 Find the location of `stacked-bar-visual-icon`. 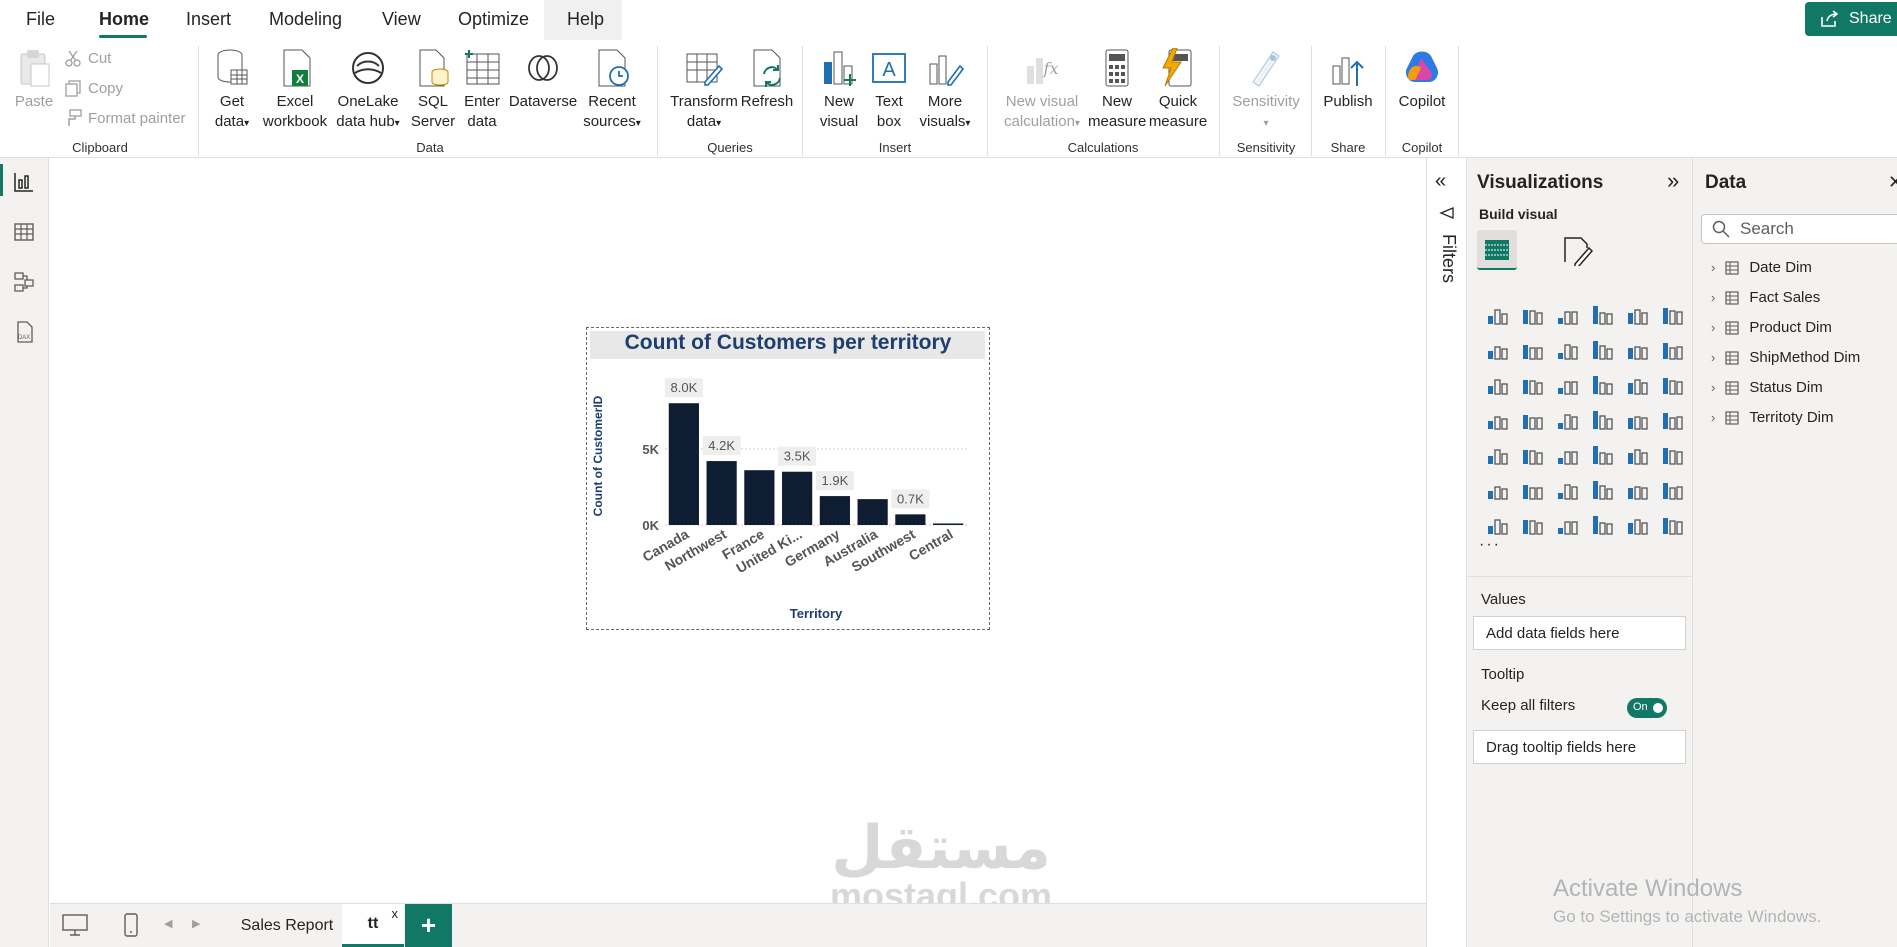

stacked-bar-visual-icon is located at coordinates (1496, 315).